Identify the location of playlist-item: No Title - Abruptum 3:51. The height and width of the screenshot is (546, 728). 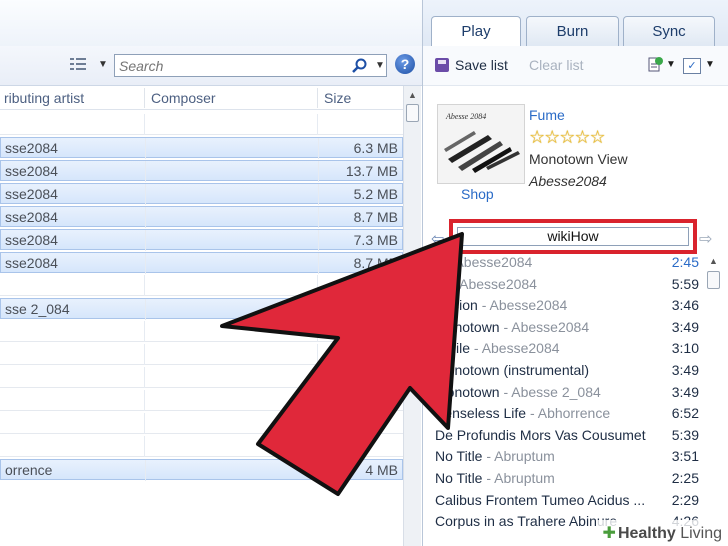
(567, 456).